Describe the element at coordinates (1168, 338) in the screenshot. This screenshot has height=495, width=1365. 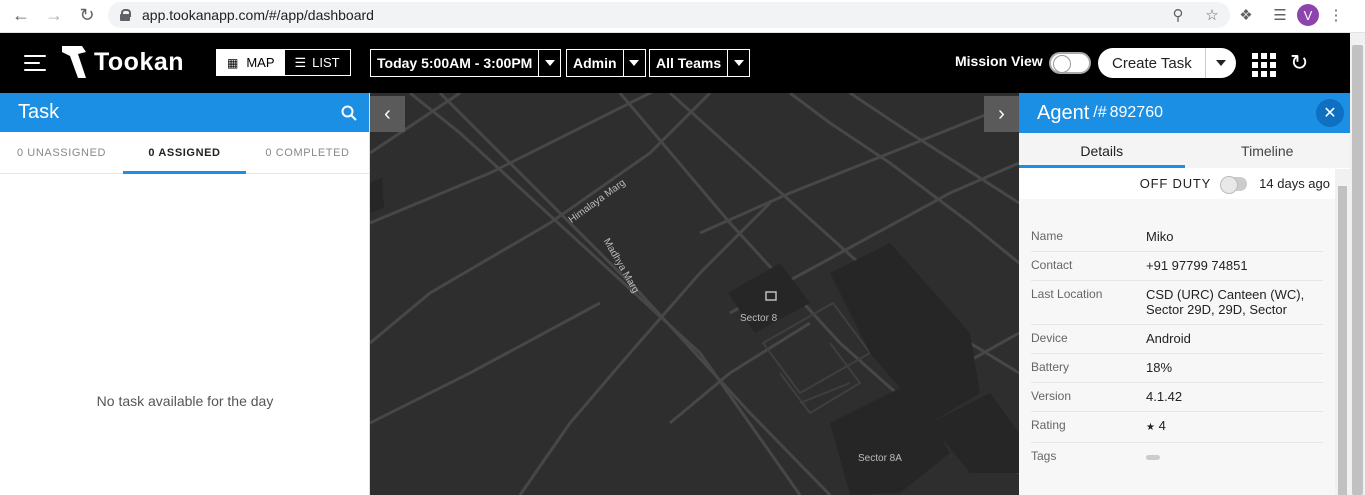
I see `detail-value: Android` at that location.